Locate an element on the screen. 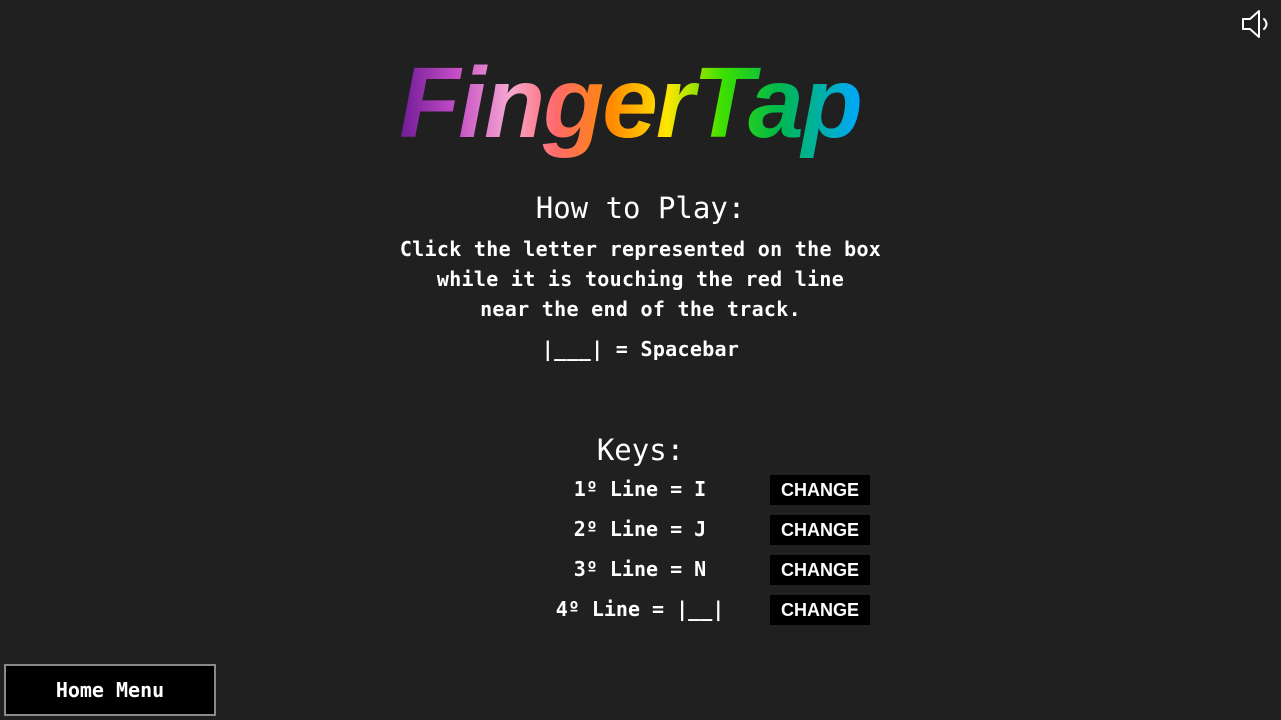 This screenshot has width=1281, height=720. home-menu-button: Home Menu is located at coordinates (110, 690).